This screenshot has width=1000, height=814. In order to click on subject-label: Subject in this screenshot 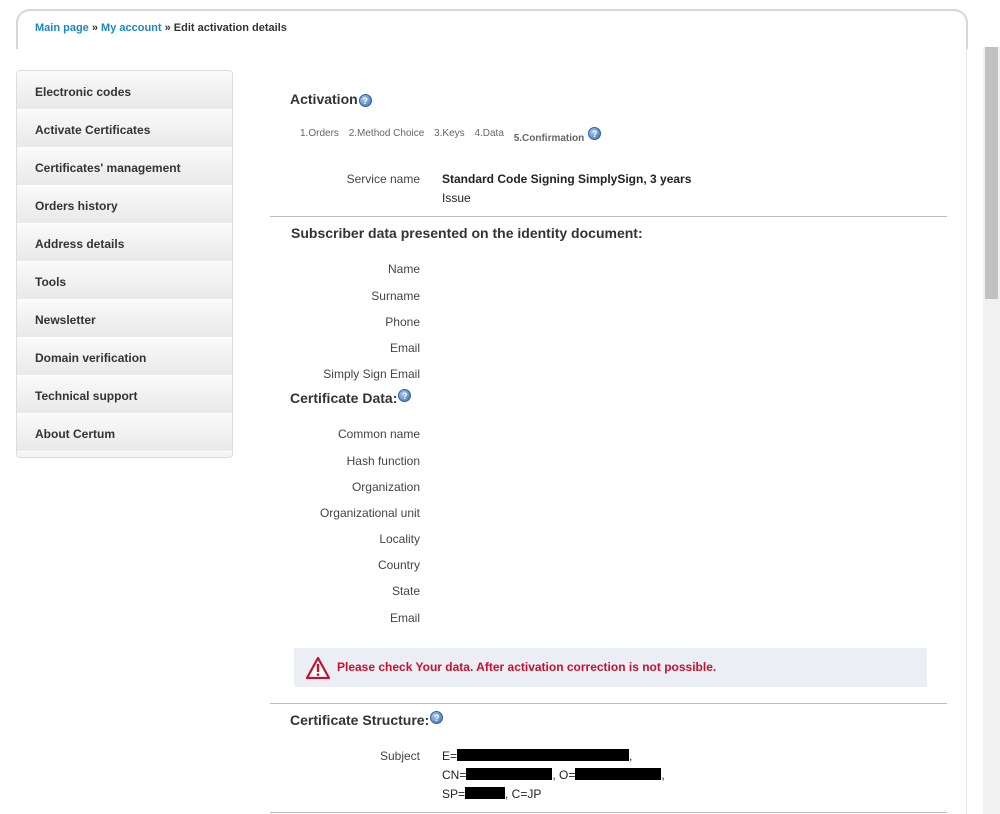, I will do `click(399, 756)`.